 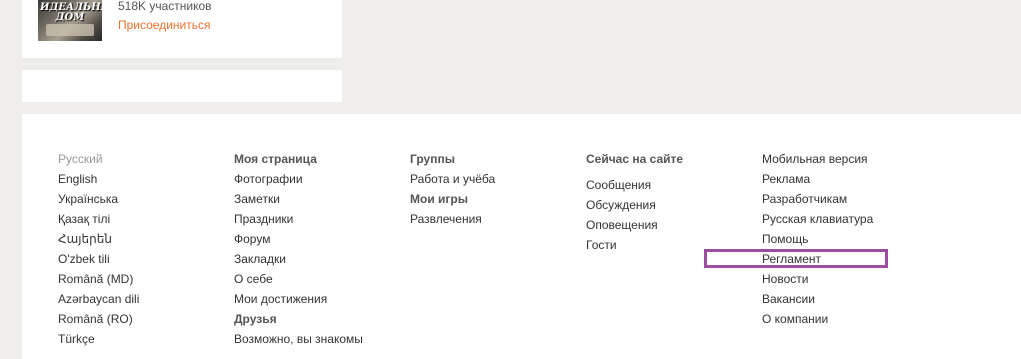 I want to click on empty-card, so click(x=182, y=86).